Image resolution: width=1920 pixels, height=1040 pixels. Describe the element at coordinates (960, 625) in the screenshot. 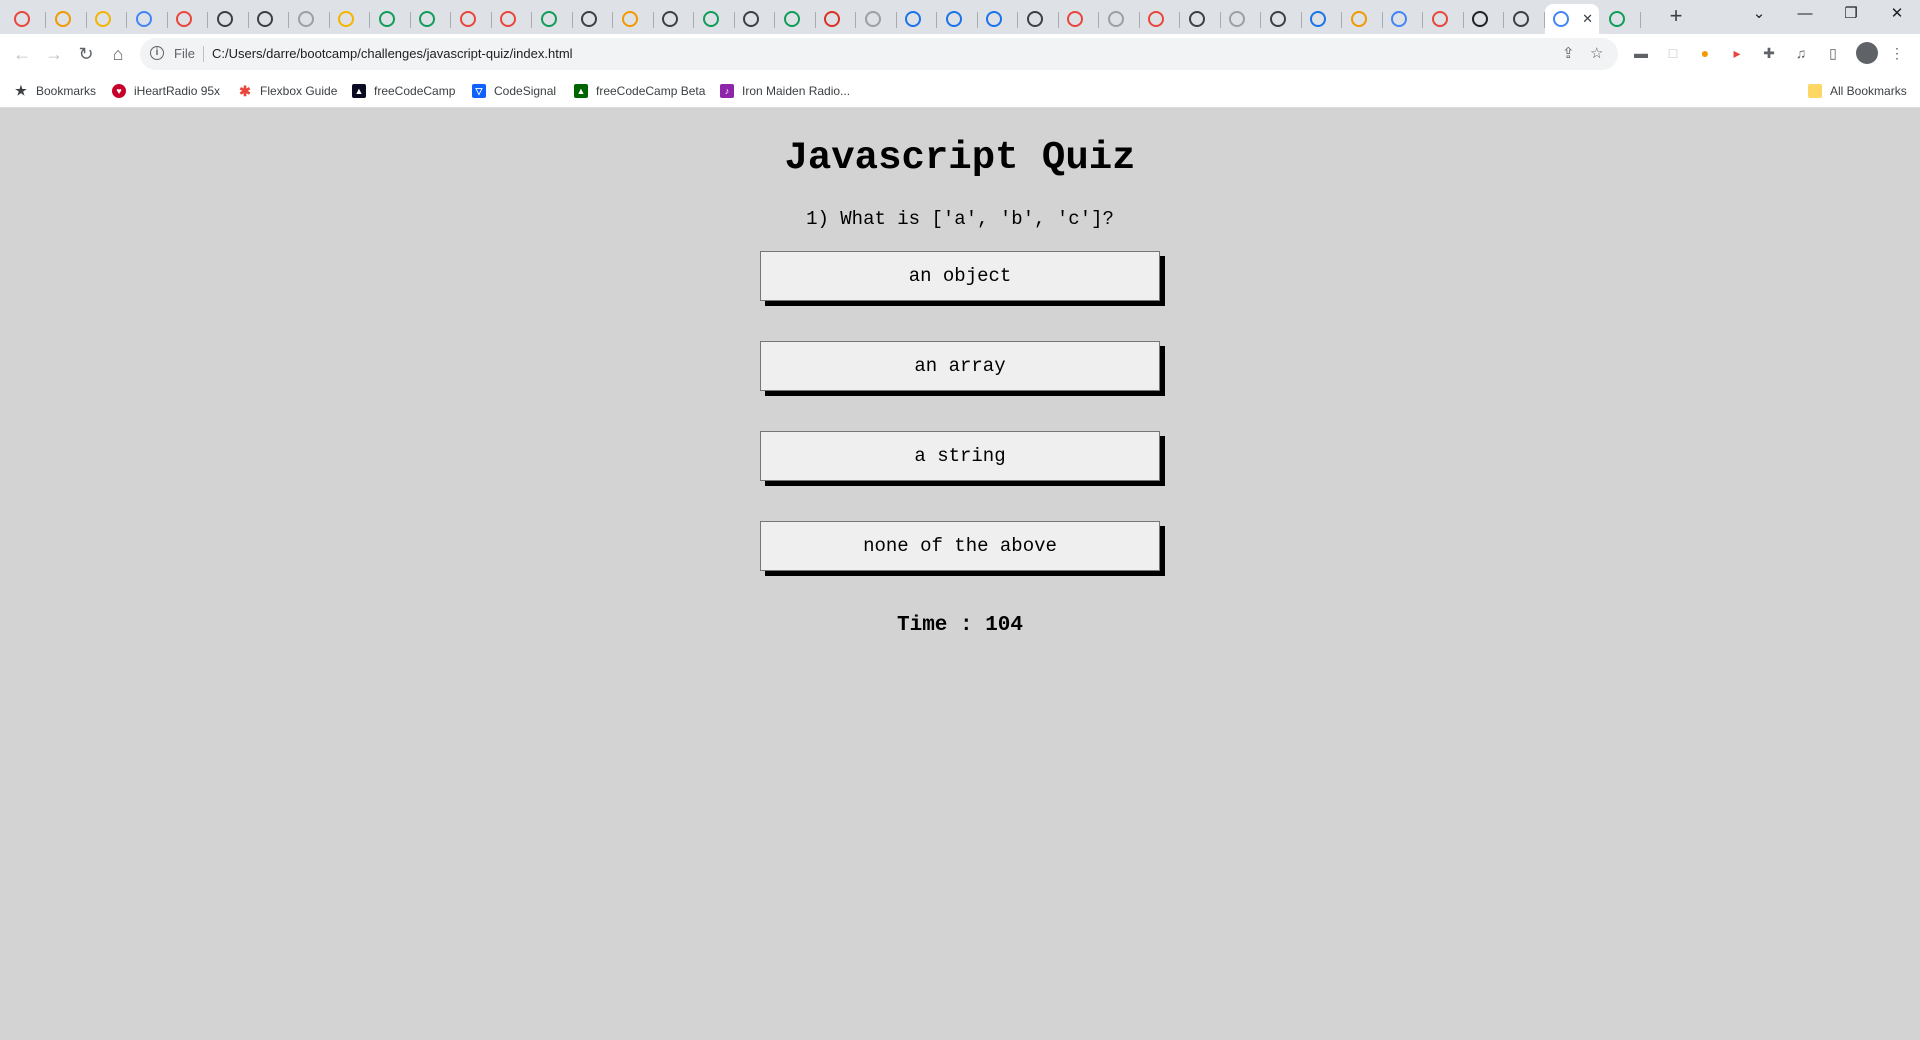

I see `timer-display: Time : 104` at that location.